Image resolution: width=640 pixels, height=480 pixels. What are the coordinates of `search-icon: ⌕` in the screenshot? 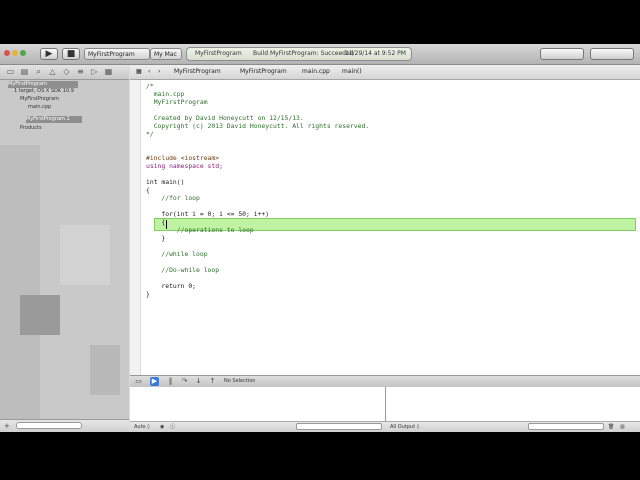 It's located at (38, 71).